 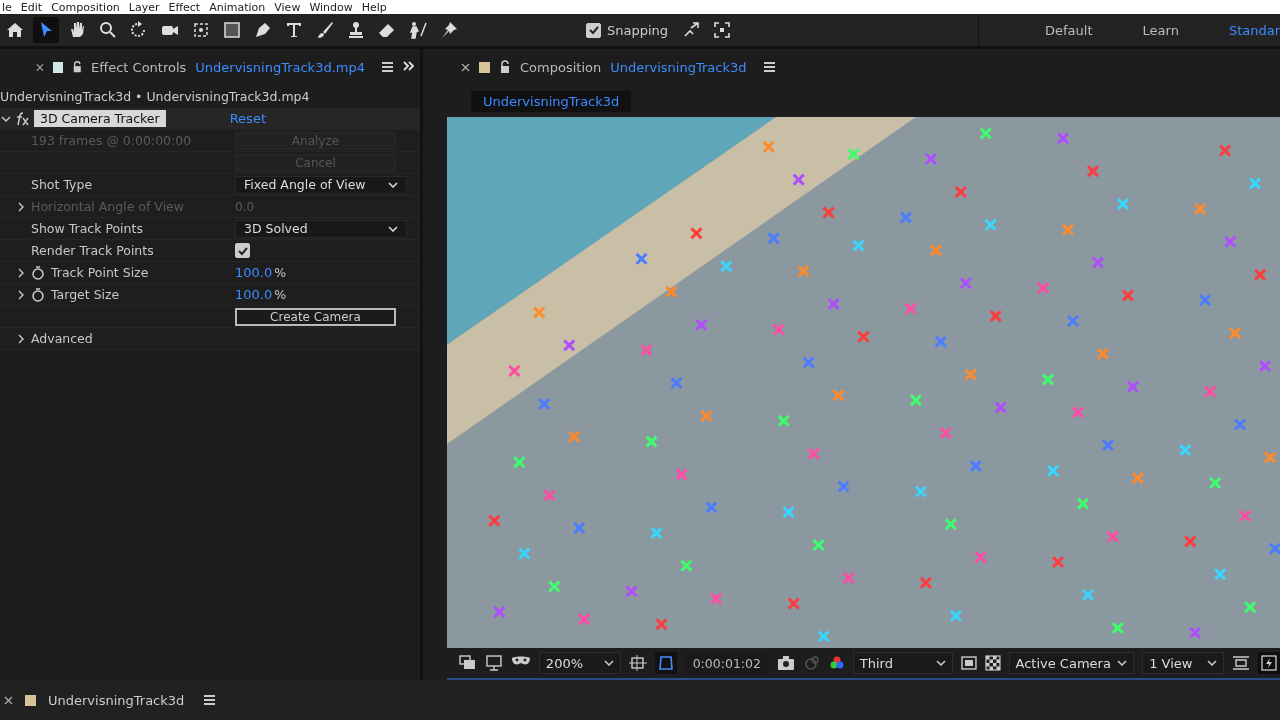 I want to click on reset-link: Reset, so click(x=247, y=118).